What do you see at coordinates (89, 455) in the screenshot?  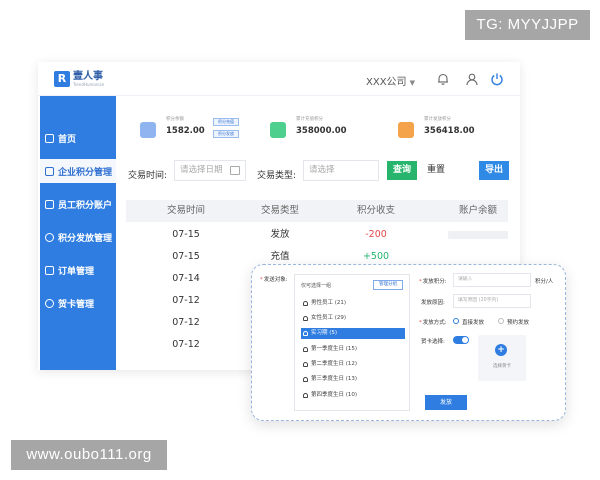 I see `watermark-bottom: www.oubo111.org` at bounding box center [89, 455].